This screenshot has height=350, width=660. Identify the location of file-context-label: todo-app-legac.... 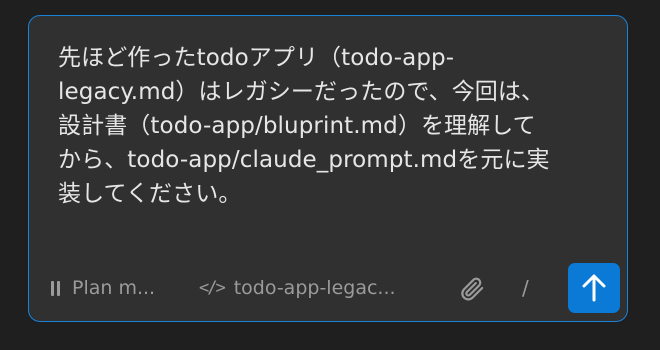
(314, 288).